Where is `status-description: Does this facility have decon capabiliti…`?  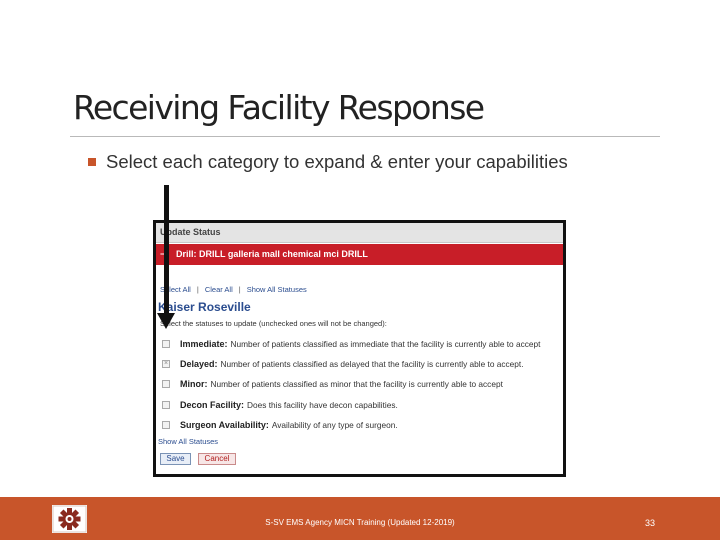 status-description: Does this facility have decon capabiliti… is located at coordinates (322, 405).